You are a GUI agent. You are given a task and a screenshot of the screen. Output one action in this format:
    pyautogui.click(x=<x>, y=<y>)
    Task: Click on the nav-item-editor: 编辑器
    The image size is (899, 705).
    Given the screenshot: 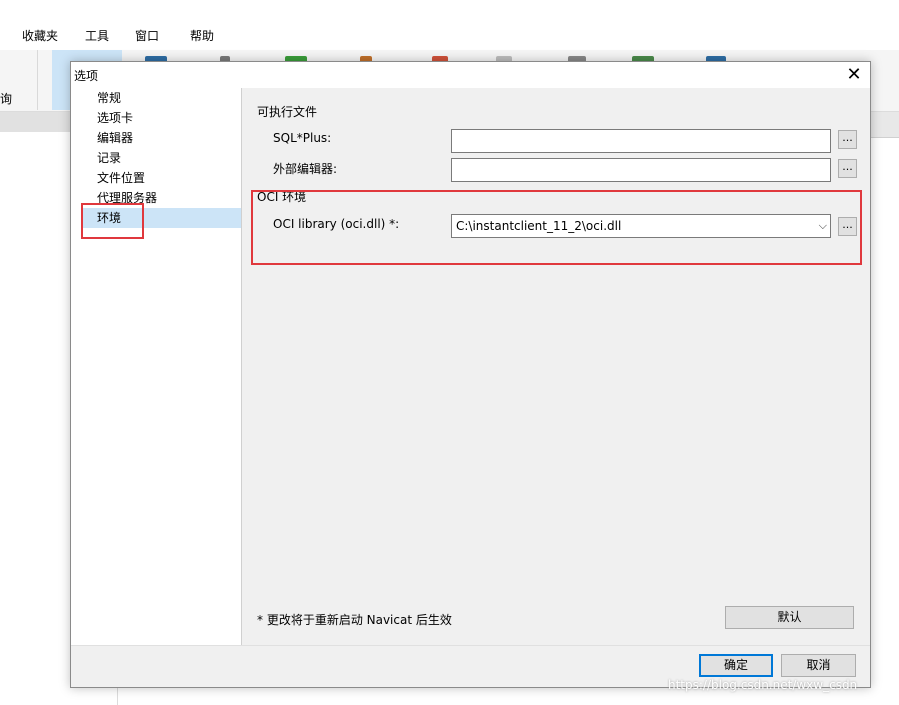 What is the action you would take?
    pyautogui.click(x=115, y=138)
    